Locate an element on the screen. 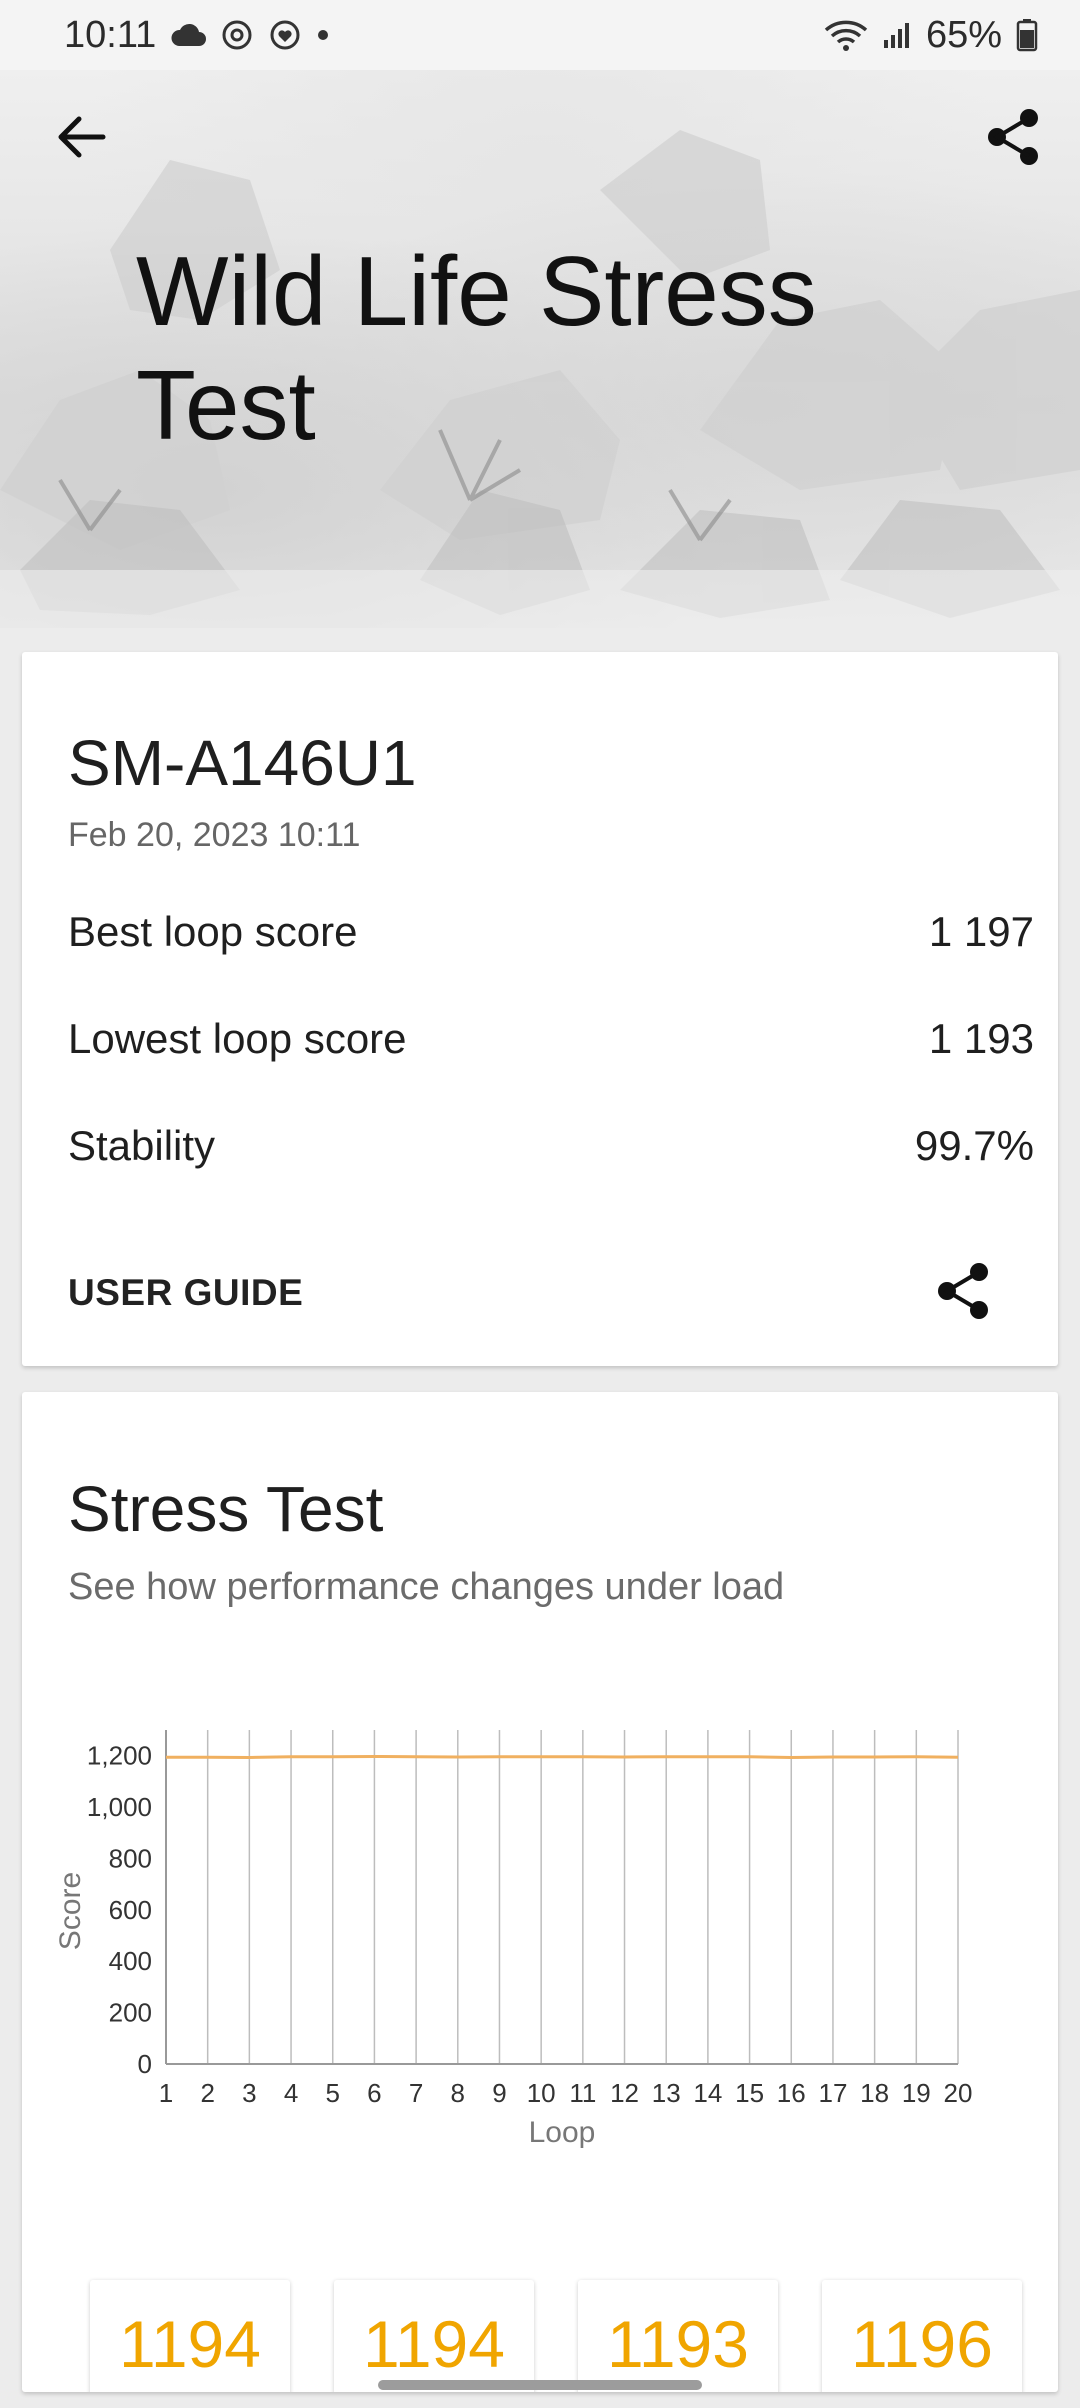  chart-y-tick-label: 800 is located at coordinates (130, 1858).